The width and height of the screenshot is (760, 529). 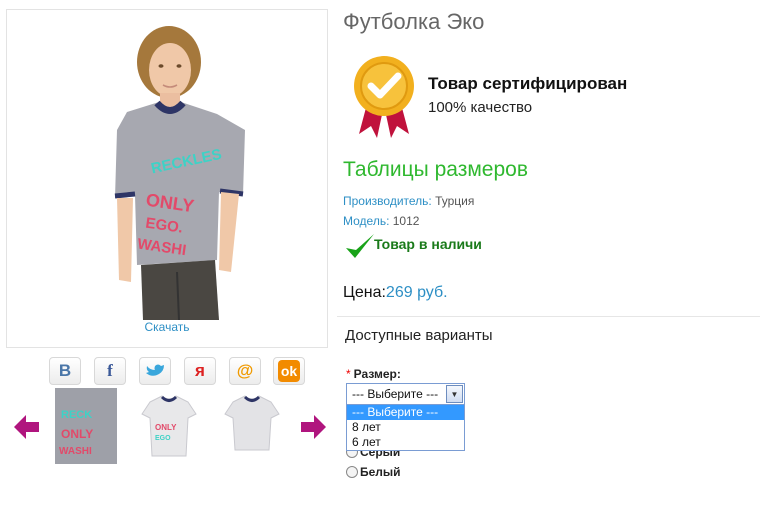 What do you see at coordinates (454, 394) in the screenshot?
I see `chevron-down-icon: ▼` at bounding box center [454, 394].